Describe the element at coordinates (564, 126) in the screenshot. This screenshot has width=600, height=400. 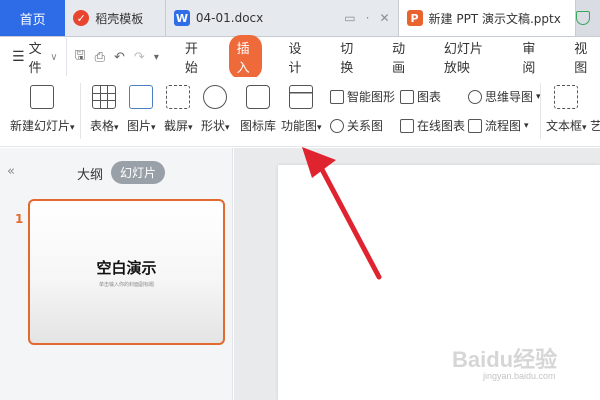
I see `text-box-label: 文本框` at that location.